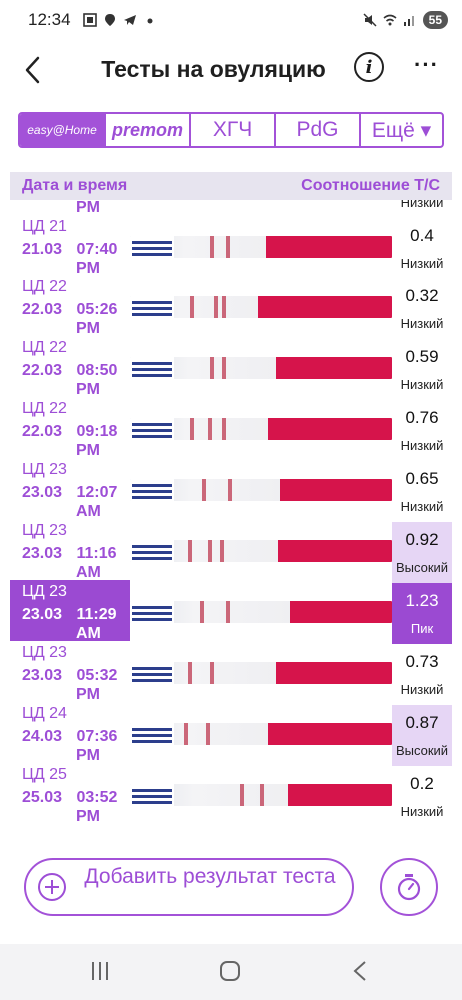 This screenshot has height=1000, width=462. I want to click on nav-recents-icon, so click(101, 971).